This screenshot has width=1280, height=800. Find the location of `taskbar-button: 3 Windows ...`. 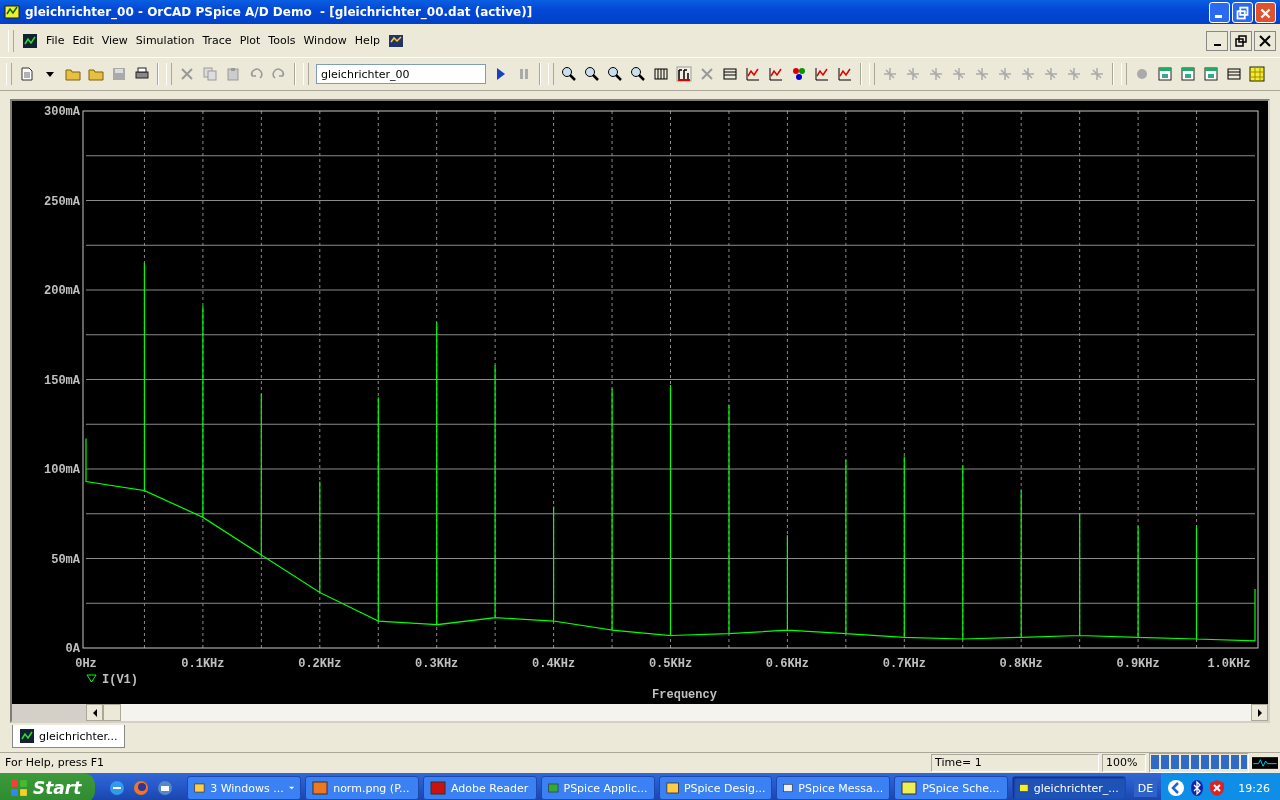

taskbar-button: 3 Windows ... is located at coordinates (244, 788).